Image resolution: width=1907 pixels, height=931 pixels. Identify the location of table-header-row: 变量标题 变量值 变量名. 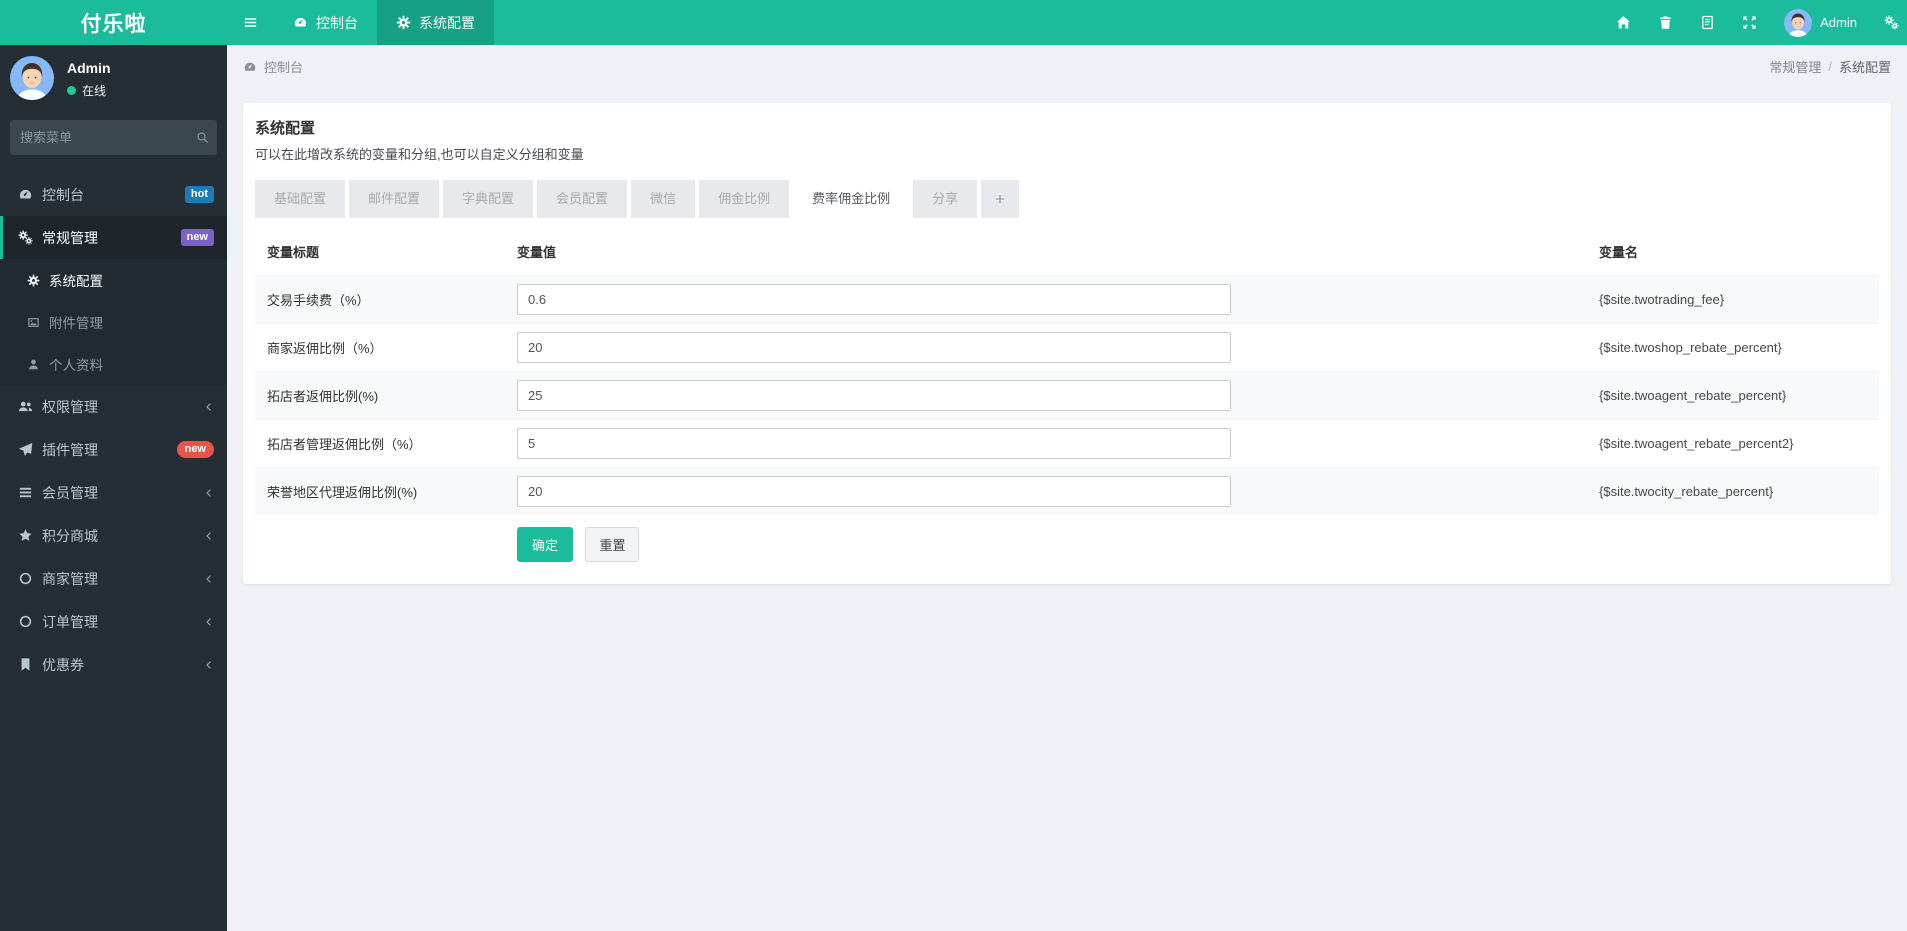
(1067, 252).